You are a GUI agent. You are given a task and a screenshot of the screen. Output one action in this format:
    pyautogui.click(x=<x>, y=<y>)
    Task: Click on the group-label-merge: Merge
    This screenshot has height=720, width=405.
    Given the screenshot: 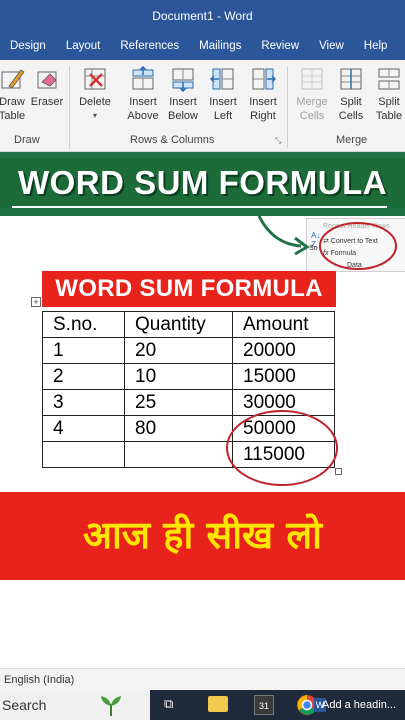 What is the action you would take?
    pyautogui.click(x=352, y=140)
    